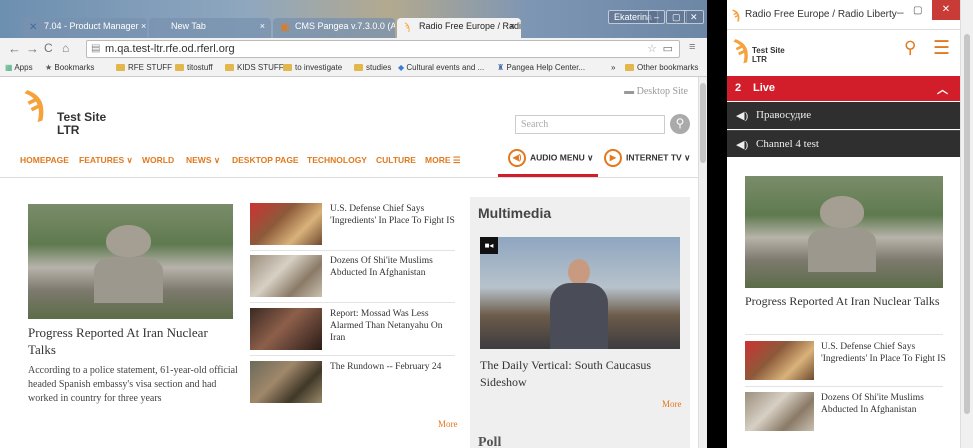 This screenshot has height=448, width=973. Describe the element at coordinates (656, 91) in the screenshot. I see `desktop-site-link: ▬ Desktop Site` at that location.